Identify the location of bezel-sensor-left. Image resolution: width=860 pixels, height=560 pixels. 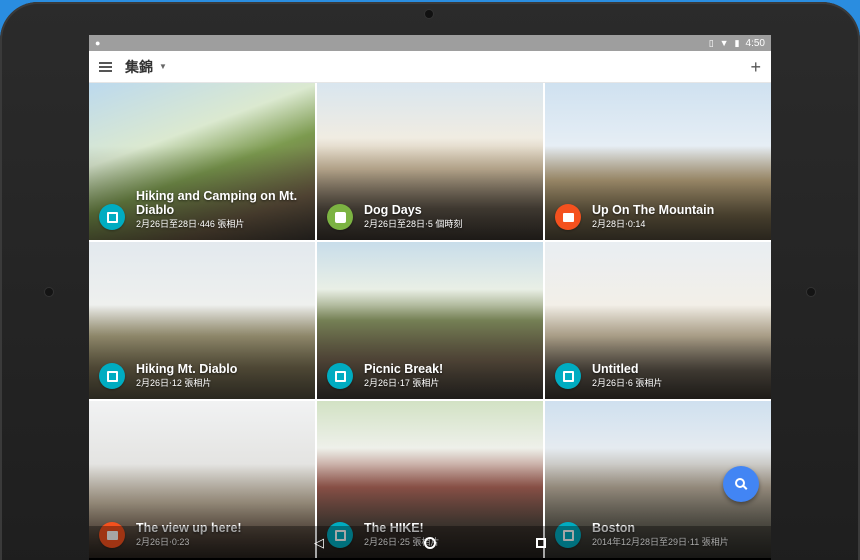
(49, 292).